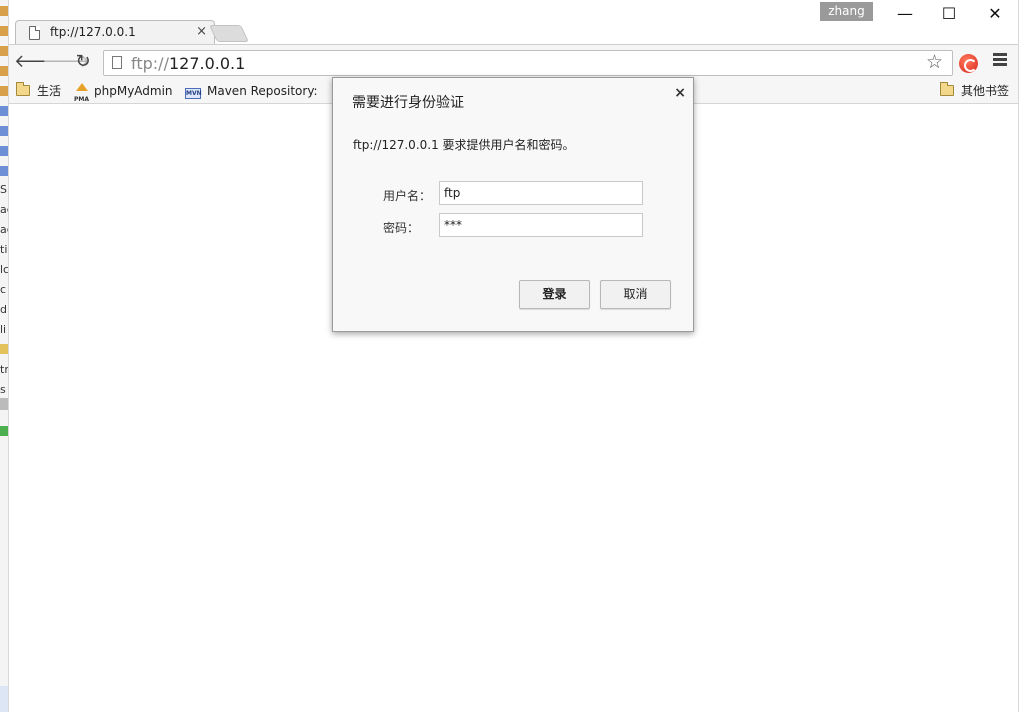 The width and height of the screenshot is (1026, 712). Describe the element at coordinates (401, 228) in the screenshot. I see `password-label: 密码：` at that location.